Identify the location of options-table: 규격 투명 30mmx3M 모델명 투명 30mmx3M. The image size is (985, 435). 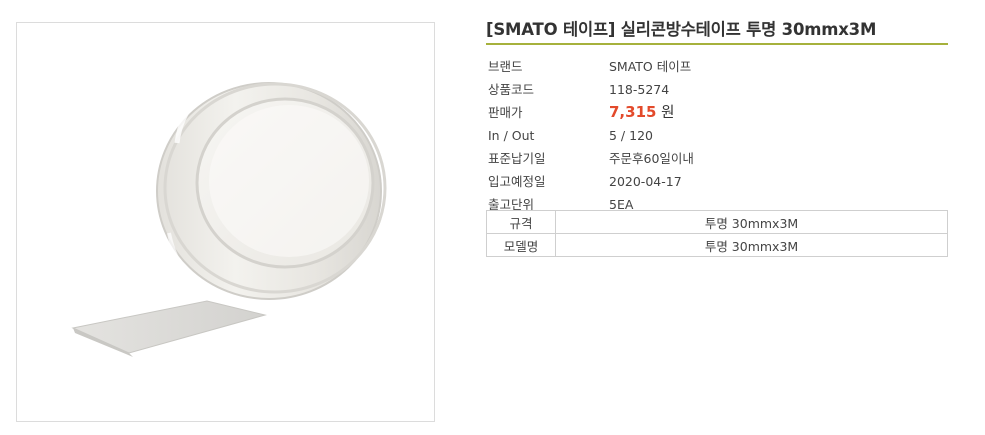
(717, 233).